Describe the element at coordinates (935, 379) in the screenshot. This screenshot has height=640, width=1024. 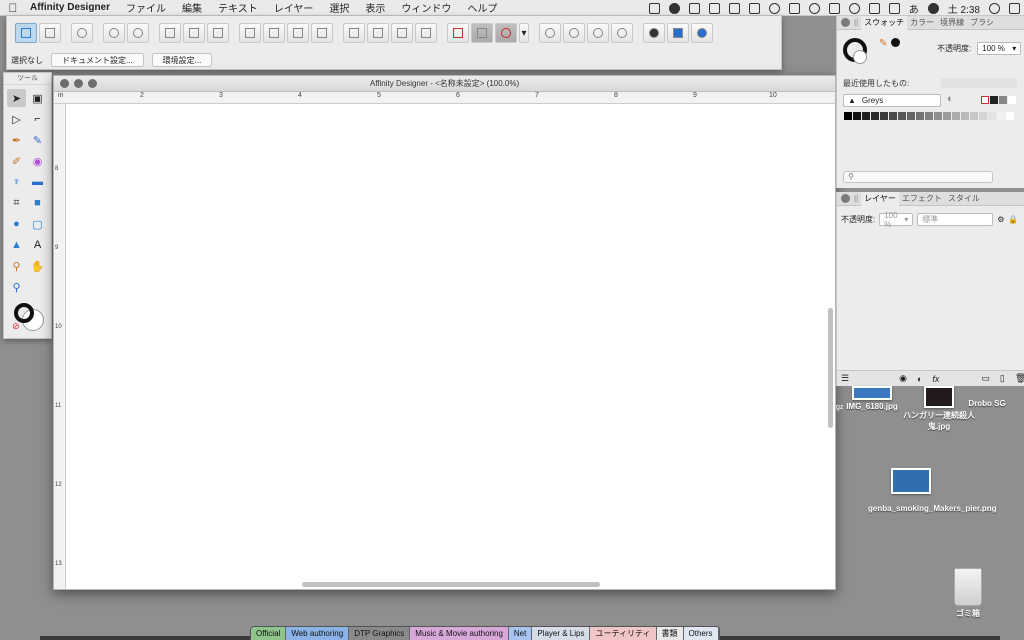
I see `fx-icon: fx` at that location.